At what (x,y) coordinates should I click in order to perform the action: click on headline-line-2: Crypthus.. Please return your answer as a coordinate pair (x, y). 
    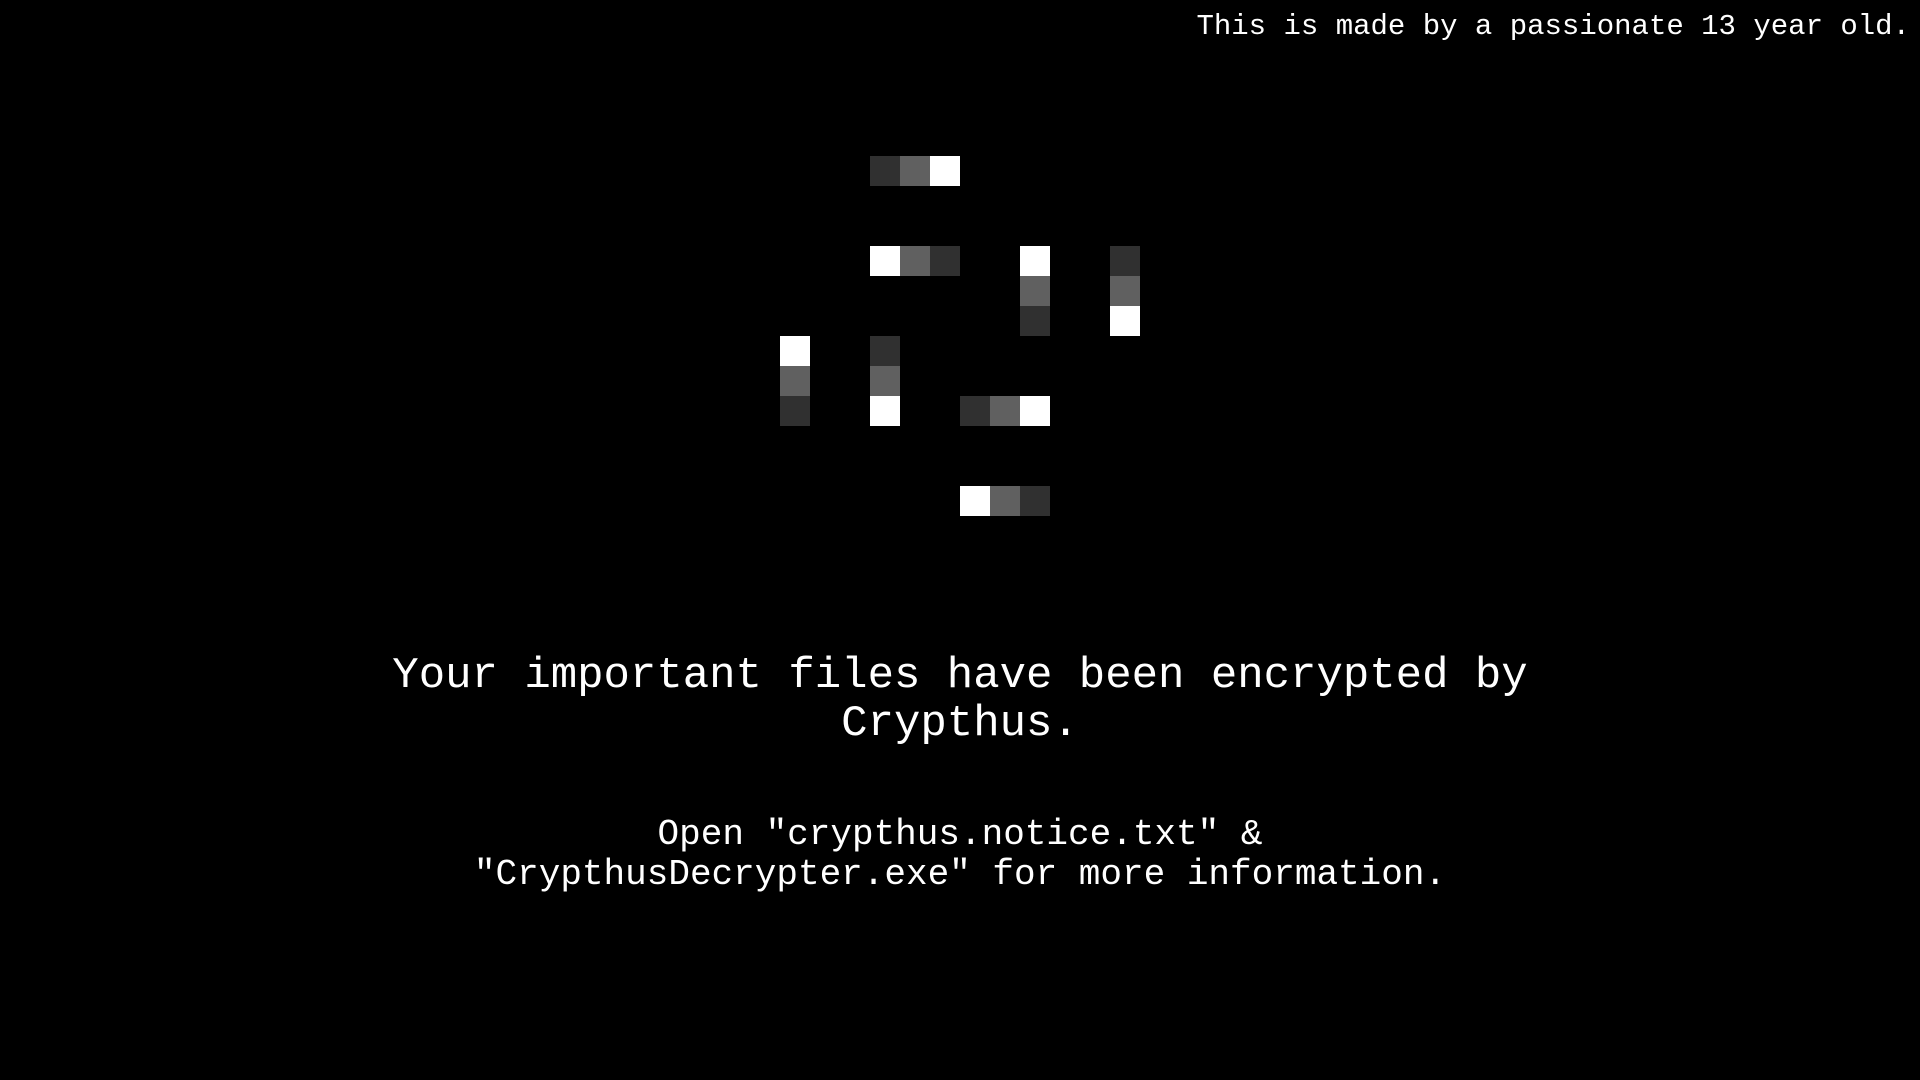
    Looking at the image, I should click on (960, 724).